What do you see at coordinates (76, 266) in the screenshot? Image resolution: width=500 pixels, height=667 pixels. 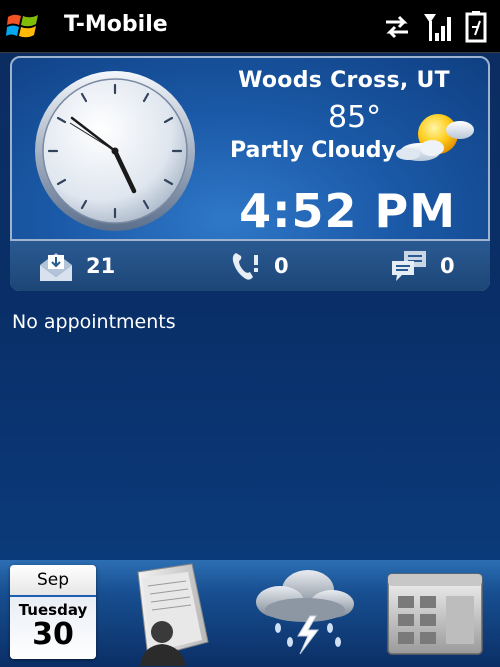 I see `email-notification: 21` at bounding box center [76, 266].